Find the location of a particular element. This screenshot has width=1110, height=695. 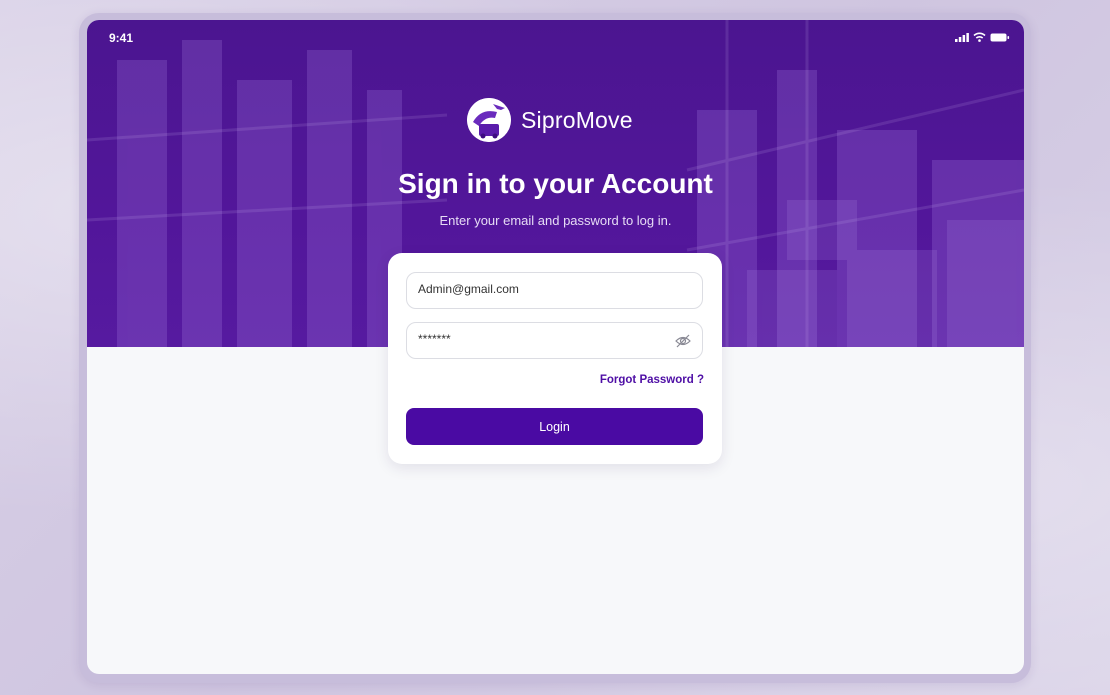

brand: SiproMove is located at coordinates (550, 120).